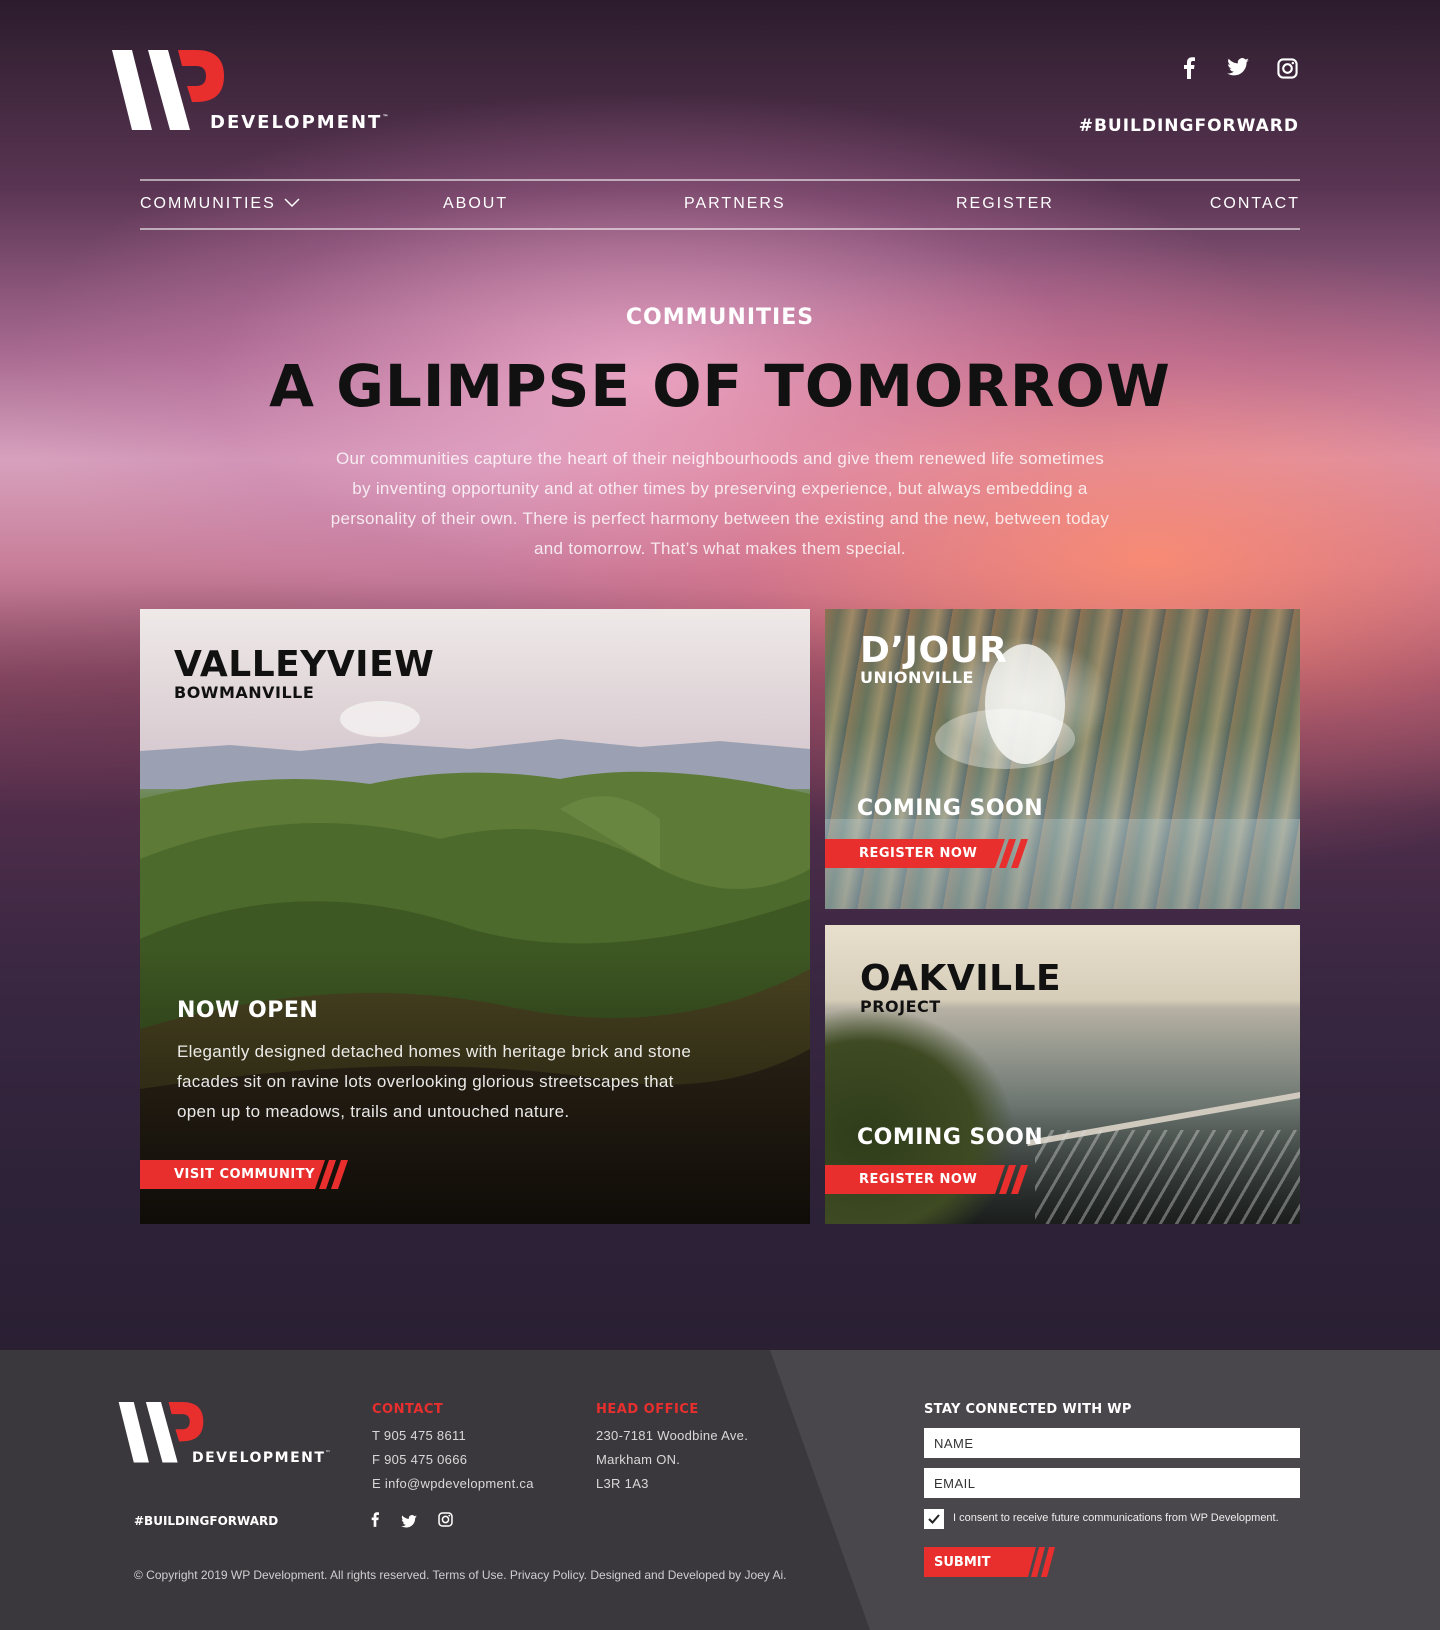  Describe the element at coordinates (720, 317) in the screenshot. I see `section-eyebrow: COMMUNITIES` at that location.